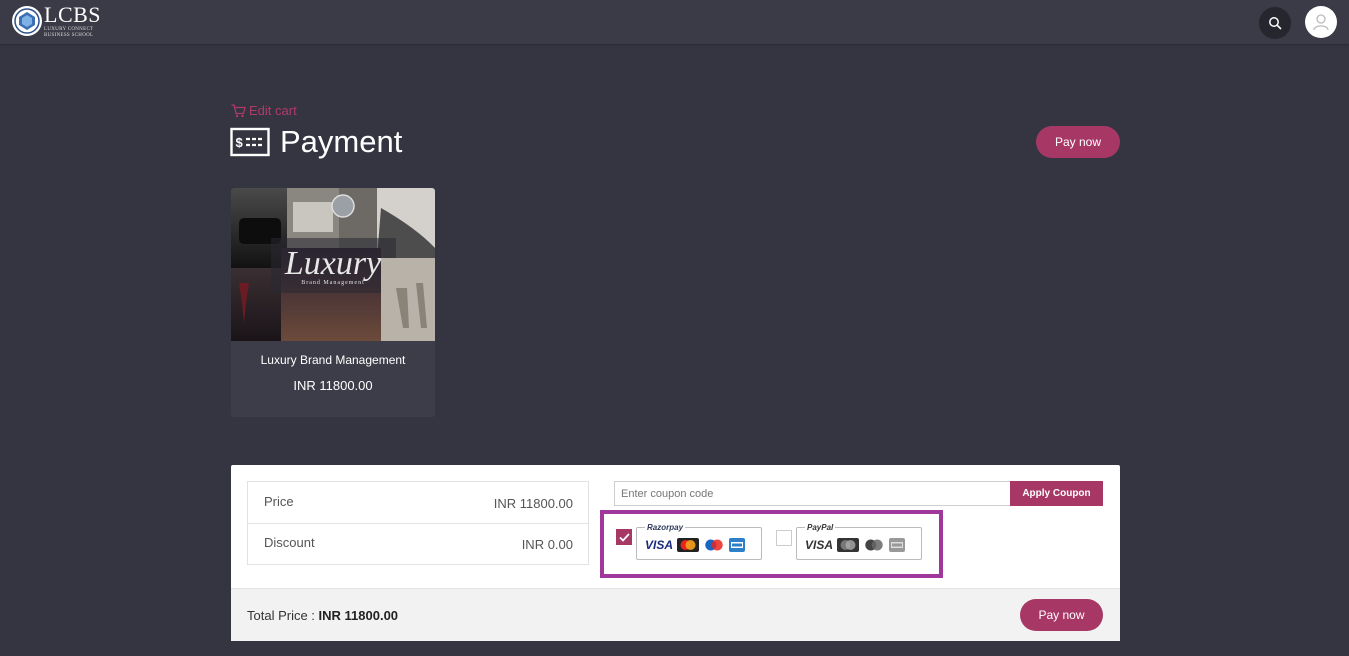  I want to click on mastercard-gray-icon, so click(848, 545).